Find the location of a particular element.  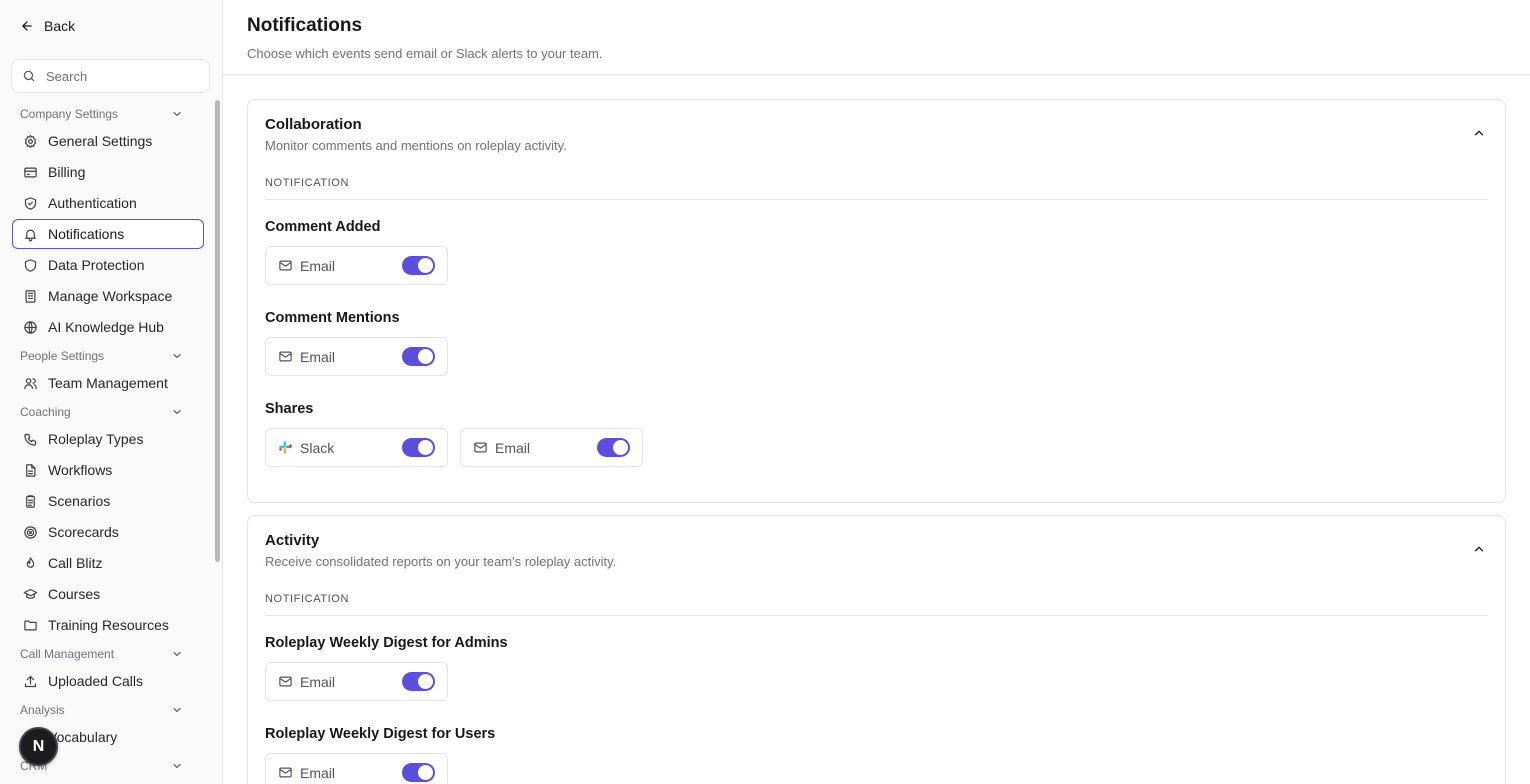

sidebar-item-roleplay-types: Roleplay Types is located at coordinates (108, 439).